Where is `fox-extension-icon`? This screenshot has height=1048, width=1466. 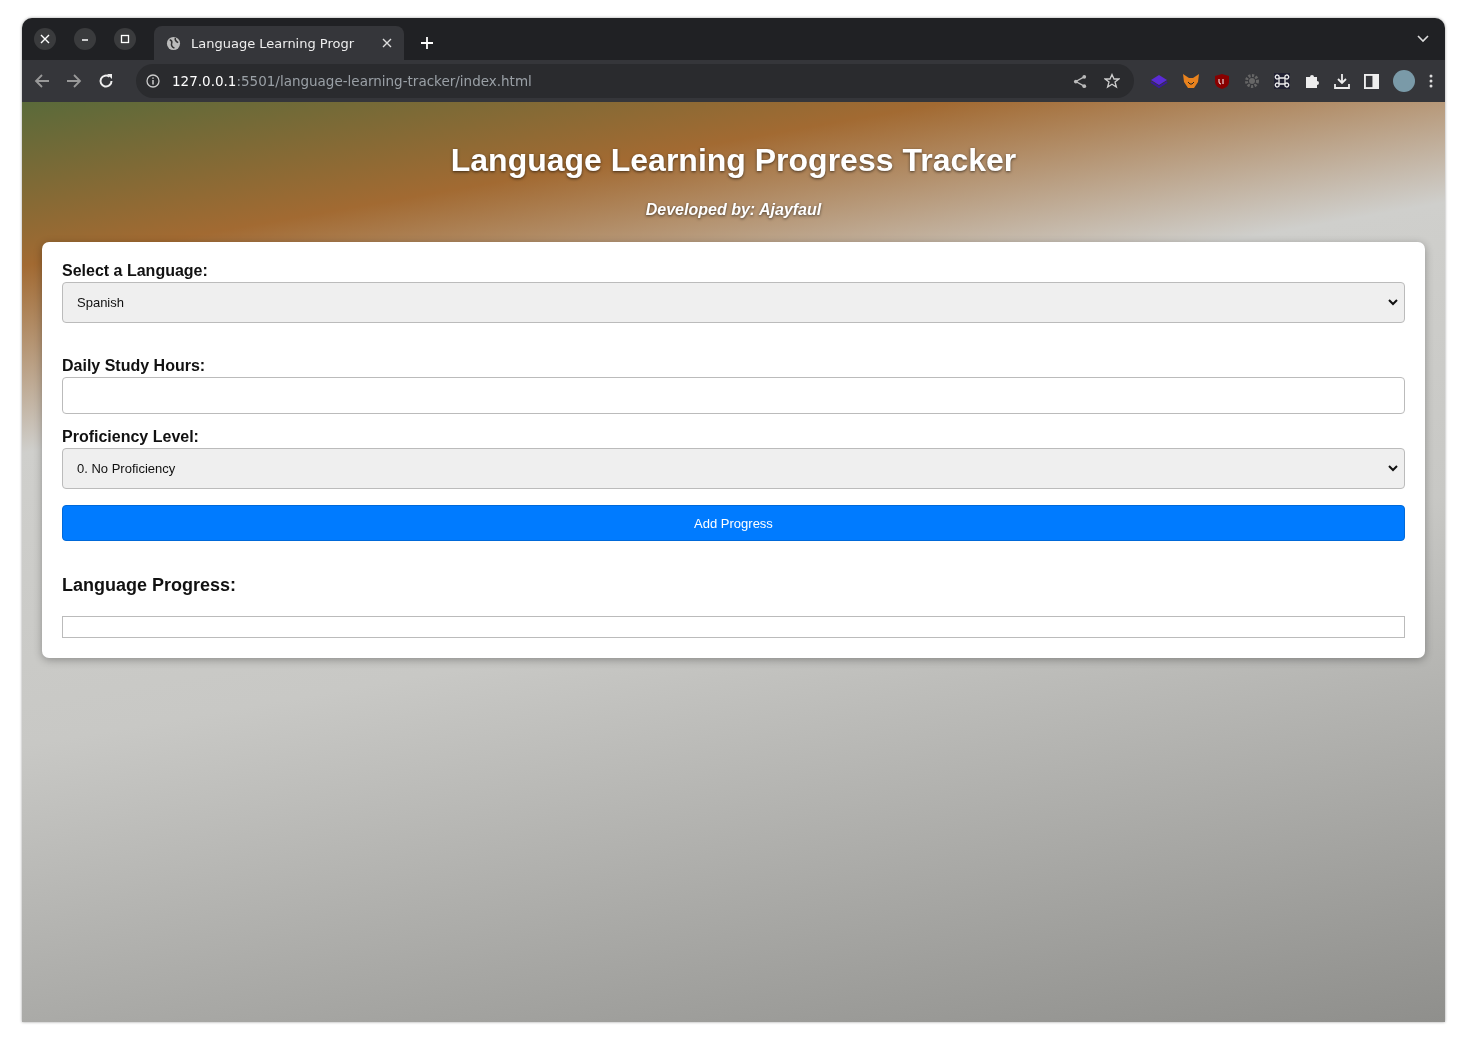 fox-extension-icon is located at coordinates (1191, 81).